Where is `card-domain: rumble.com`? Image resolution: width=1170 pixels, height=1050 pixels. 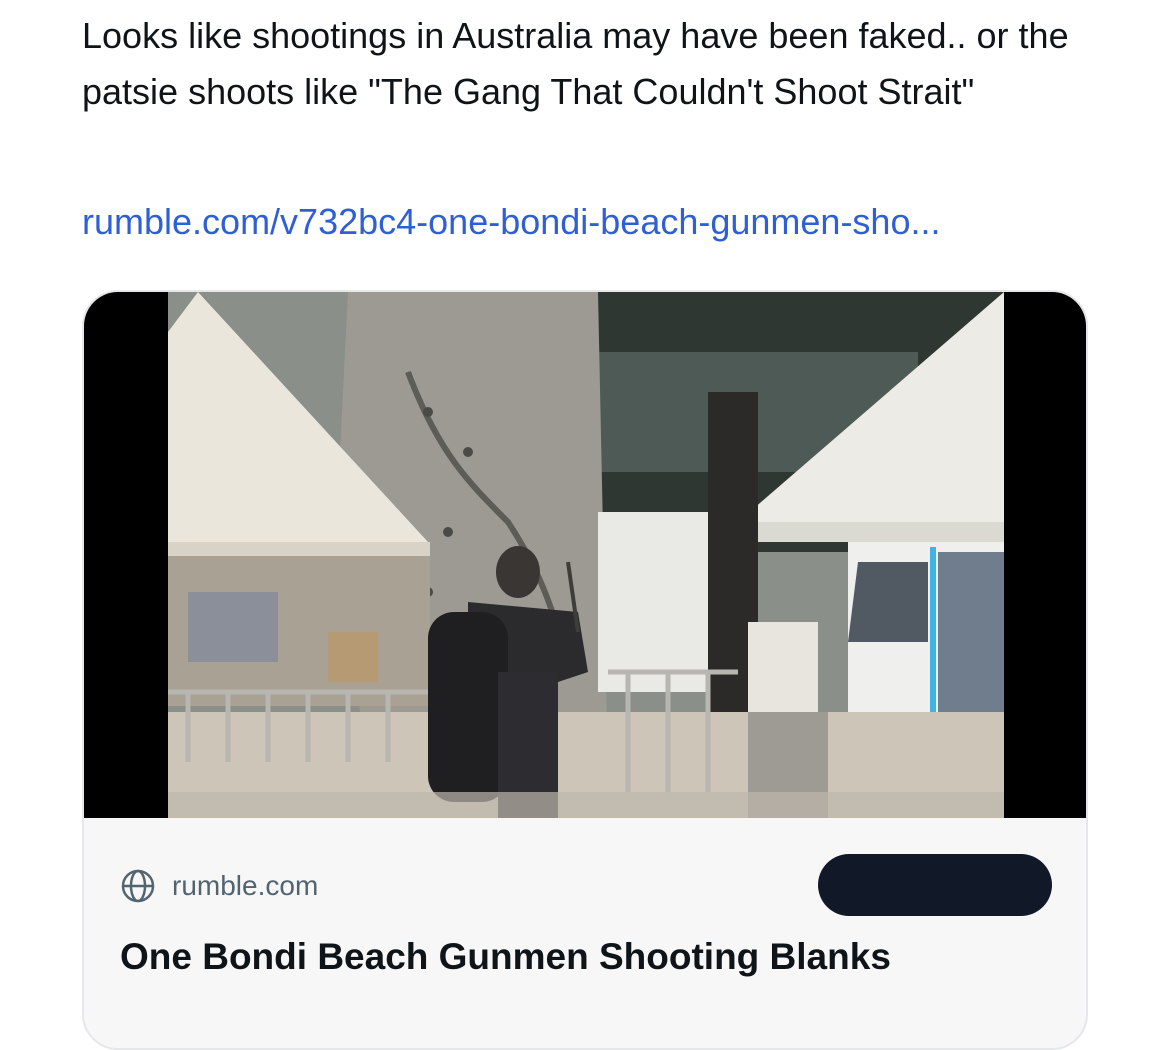
card-domain: rumble.com is located at coordinates (219, 886).